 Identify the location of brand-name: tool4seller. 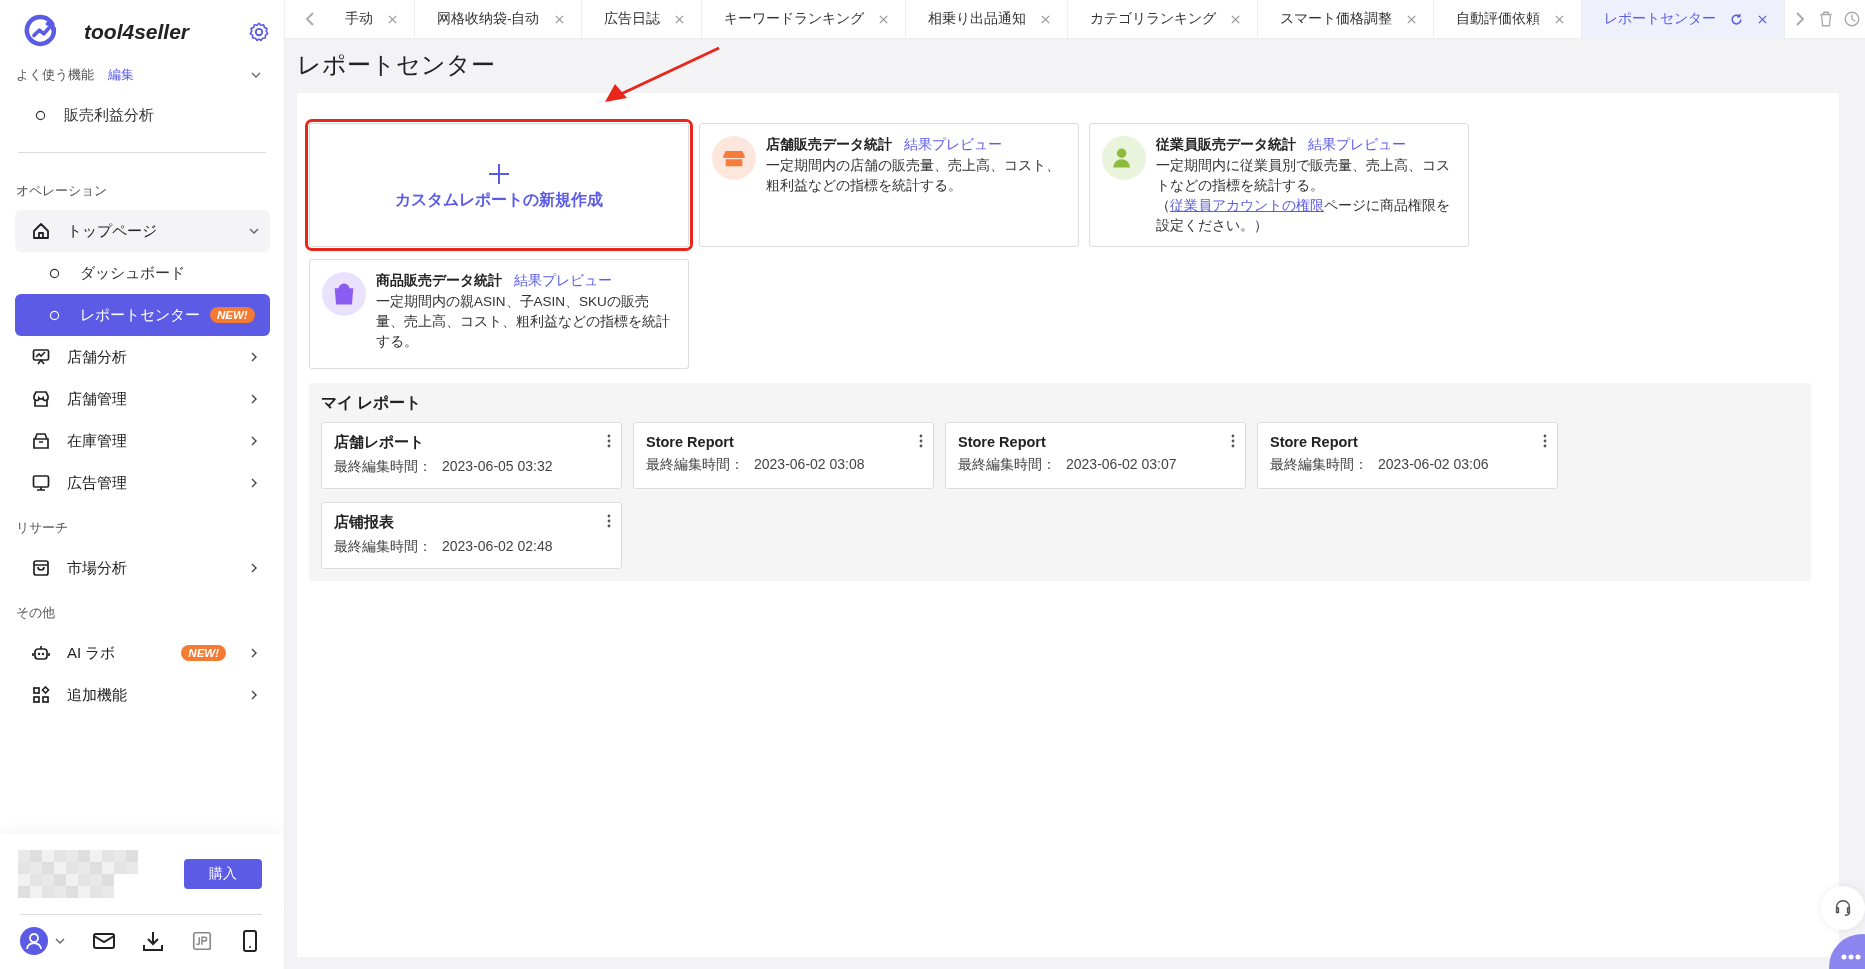
(137, 32).